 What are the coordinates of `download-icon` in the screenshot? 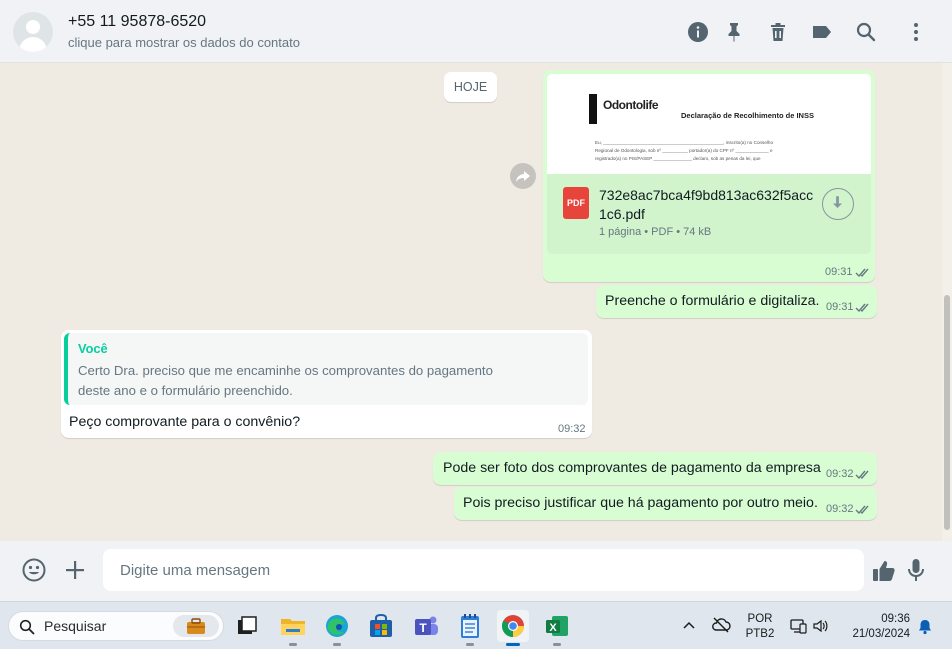 It's located at (838, 204).